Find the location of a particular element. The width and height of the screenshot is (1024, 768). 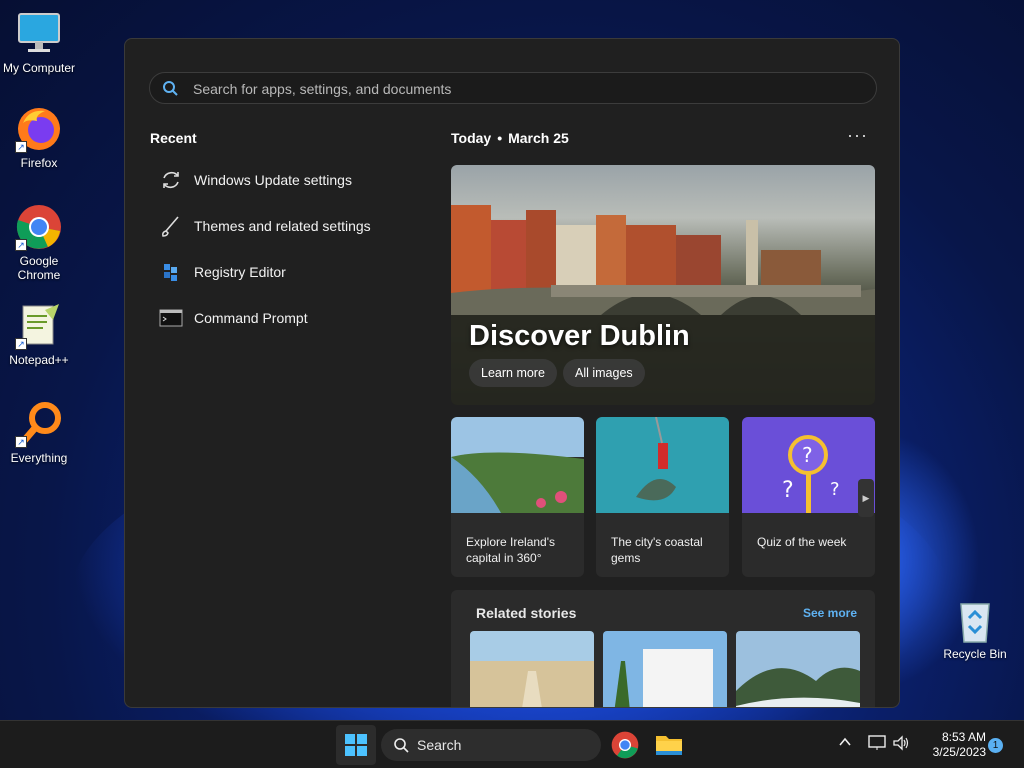

card-caption: Explore Ireland's capital in 360° is located at coordinates (511, 550).